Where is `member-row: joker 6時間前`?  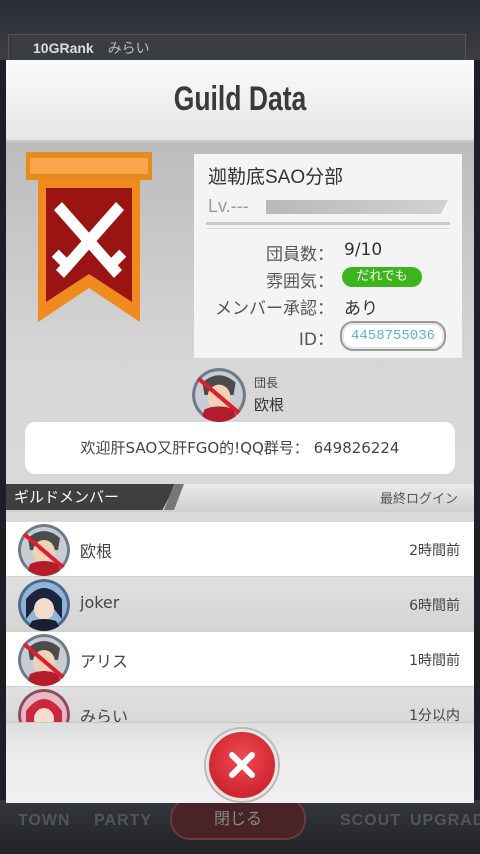
member-row: joker 6時間前 is located at coordinates (240, 604).